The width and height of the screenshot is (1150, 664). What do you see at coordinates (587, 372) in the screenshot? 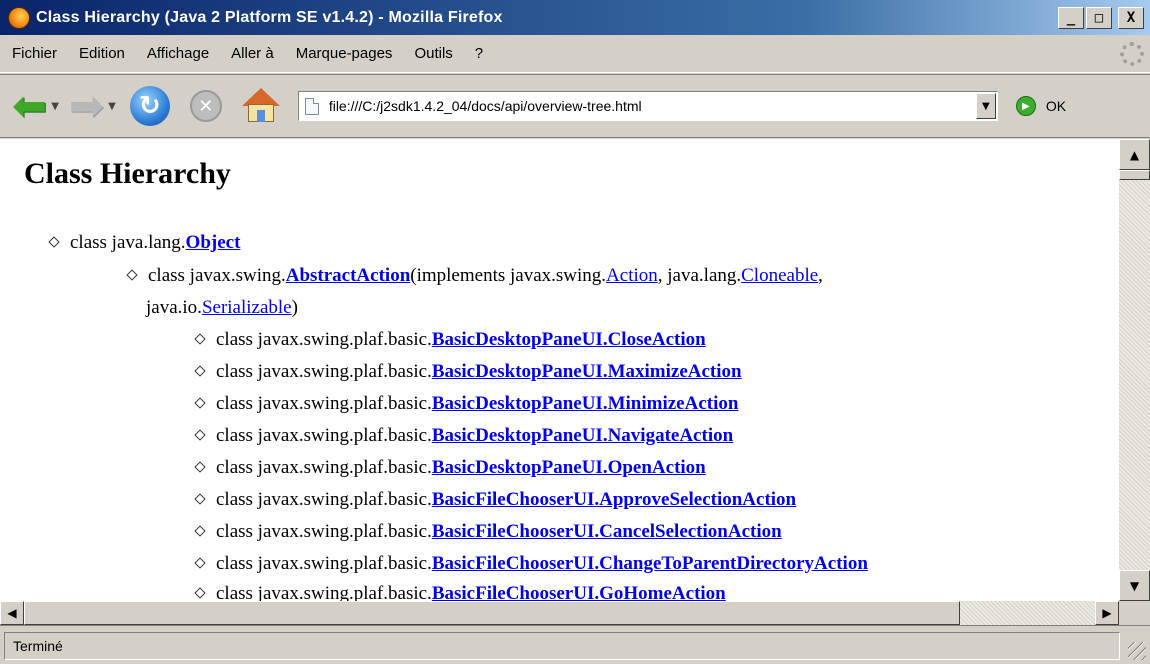
I see `class-link: BasicDesktopPaneUI.MaximizeAction` at bounding box center [587, 372].